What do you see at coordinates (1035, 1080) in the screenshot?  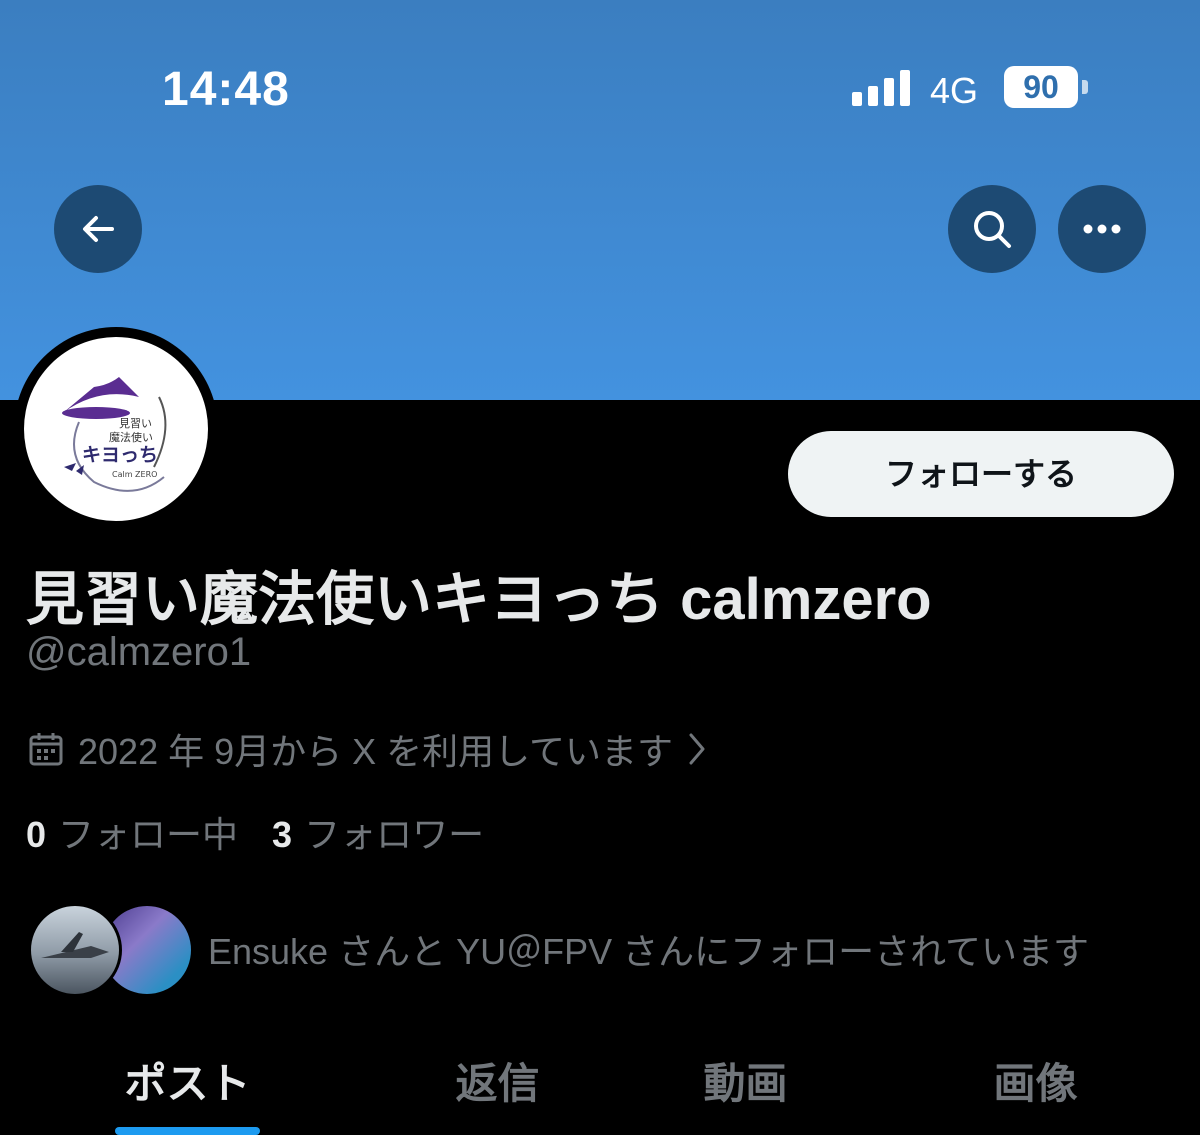 I see `tab-images: 画像` at bounding box center [1035, 1080].